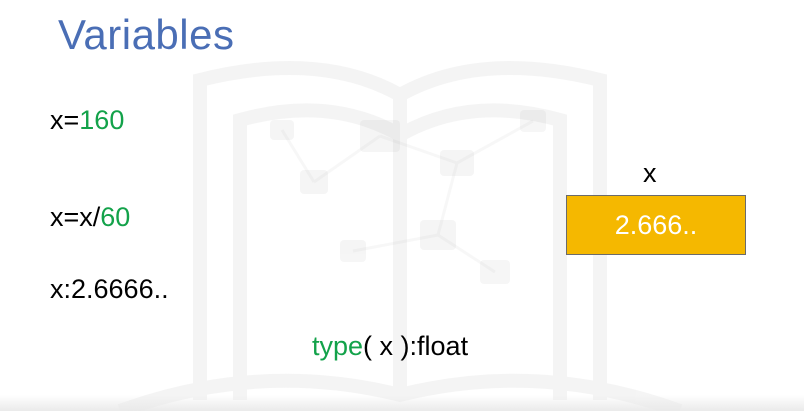  What do you see at coordinates (402, 403) in the screenshot?
I see `bottom-divider` at bounding box center [402, 403].